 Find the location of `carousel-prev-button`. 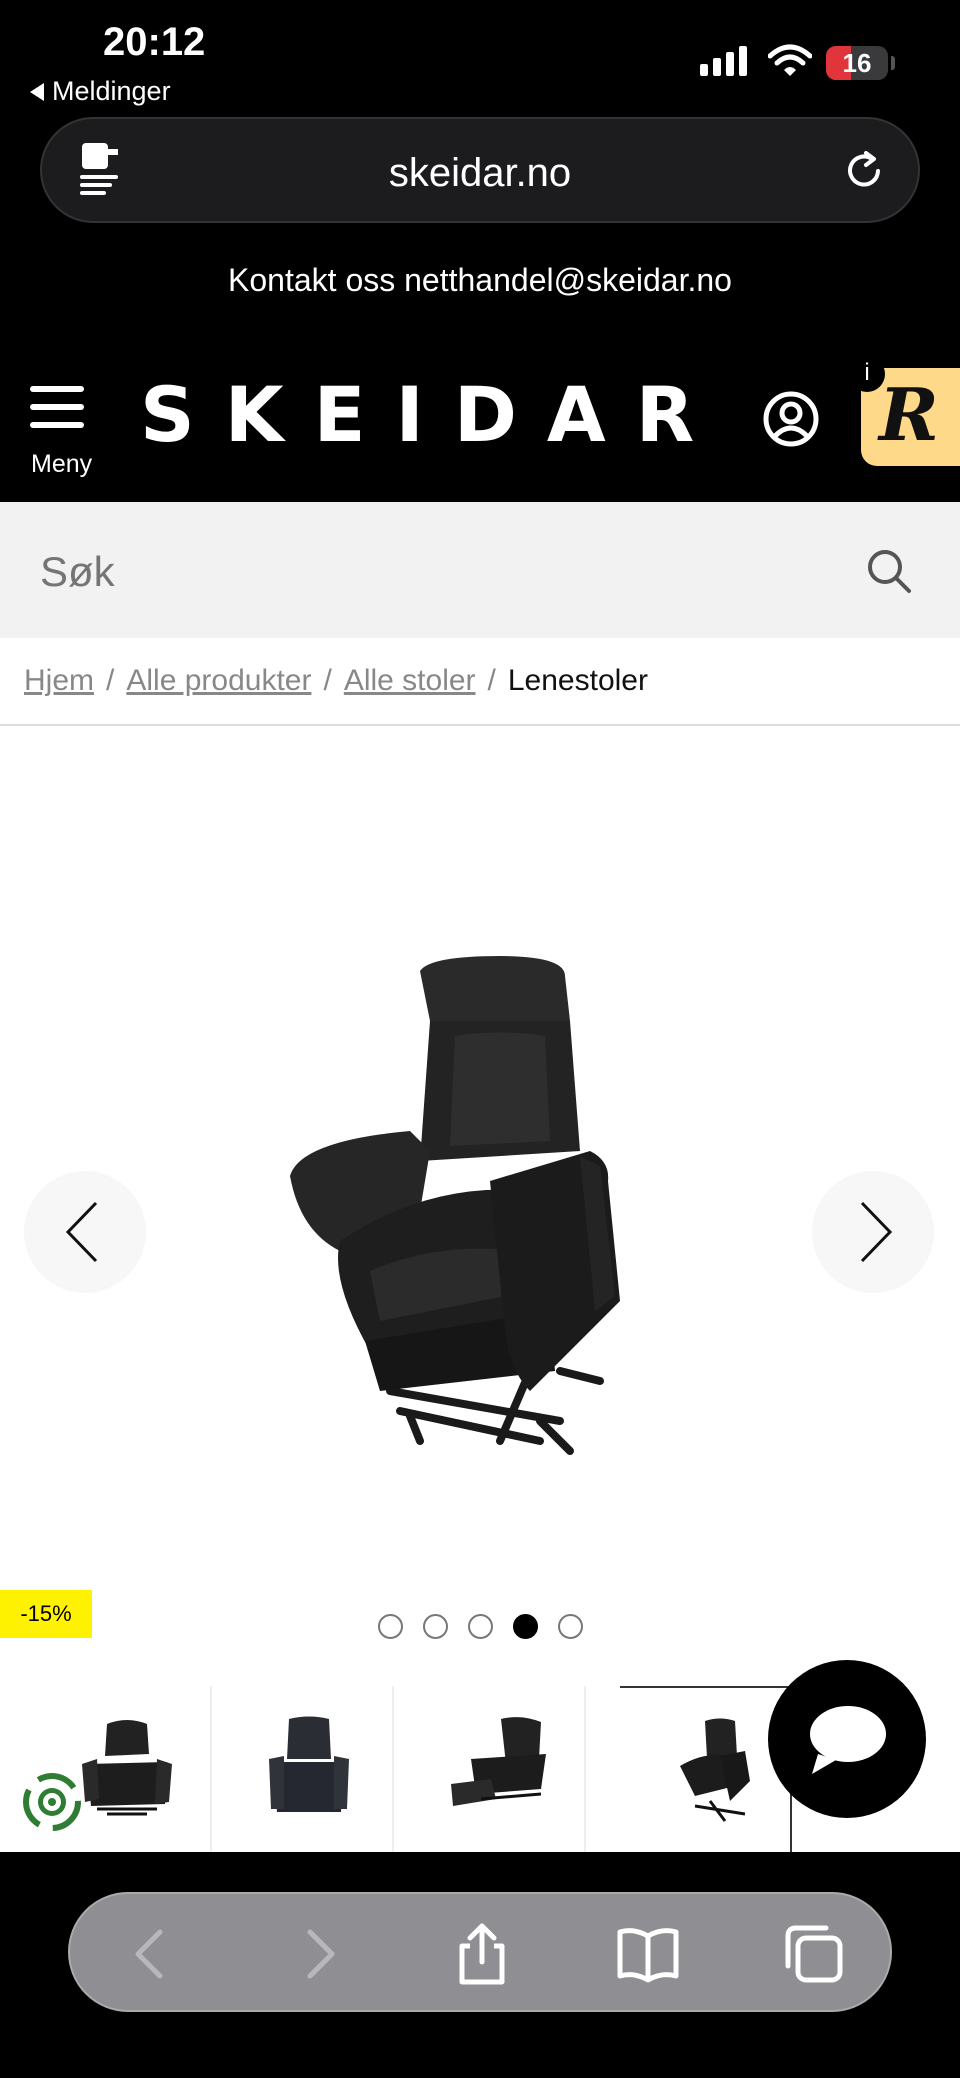

carousel-prev-button is located at coordinates (85, 1232).